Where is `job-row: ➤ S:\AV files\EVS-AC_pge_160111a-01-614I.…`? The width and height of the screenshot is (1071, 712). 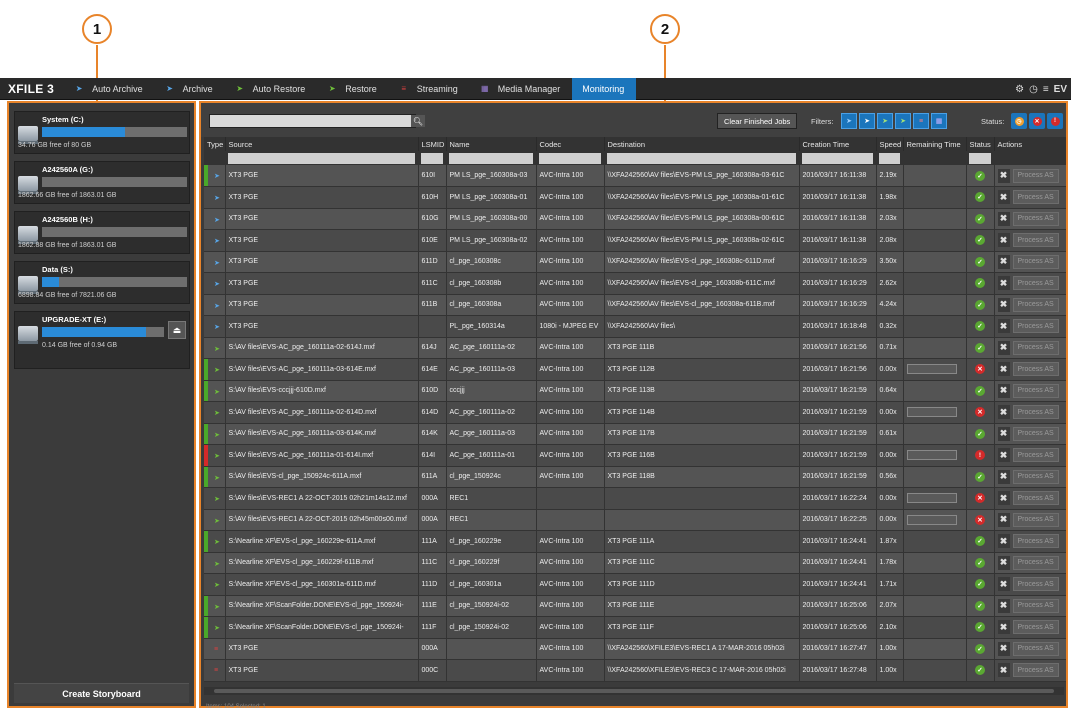 job-row: ➤ S:\AV files\EVS-AC_pge_160111a-01-614I.… is located at coordinates (635, 455).